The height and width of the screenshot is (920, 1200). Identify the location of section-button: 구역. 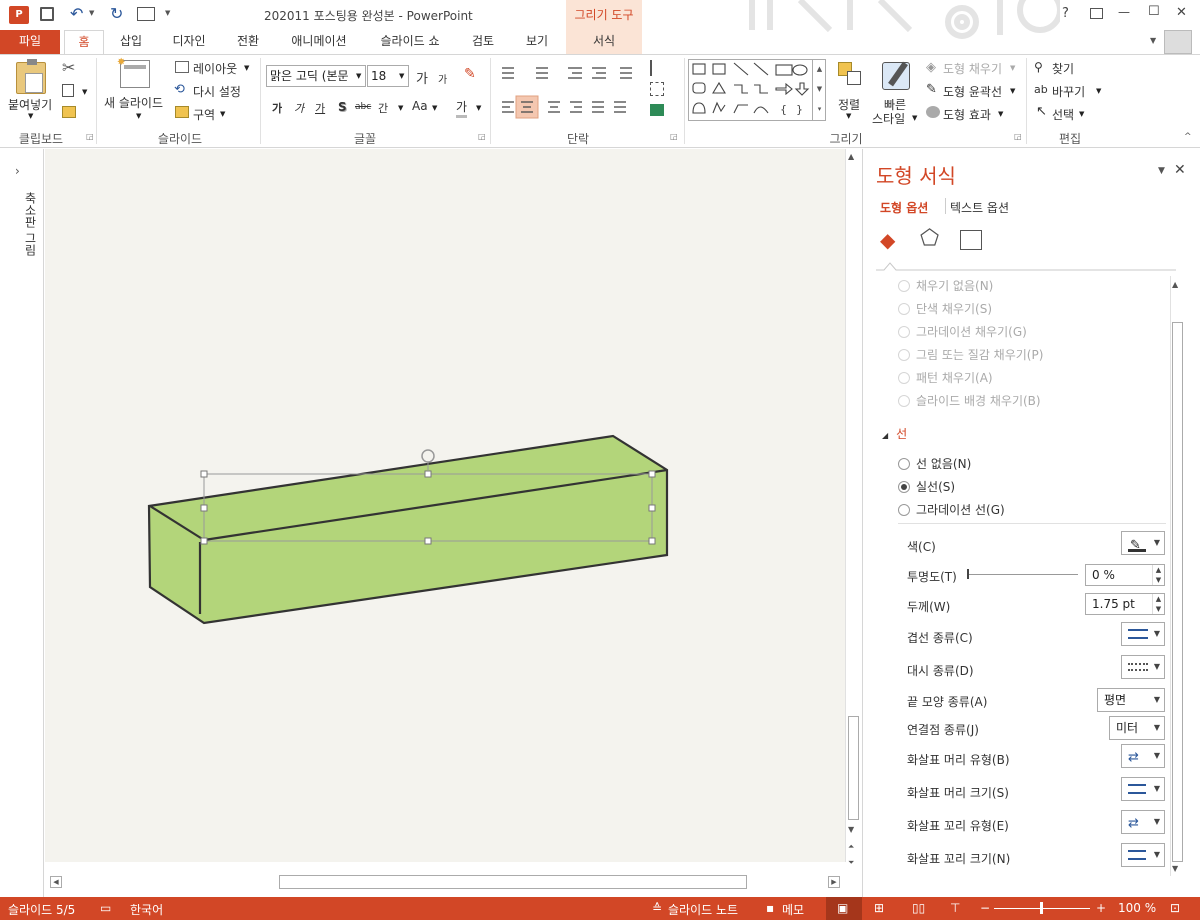
(204, 114).